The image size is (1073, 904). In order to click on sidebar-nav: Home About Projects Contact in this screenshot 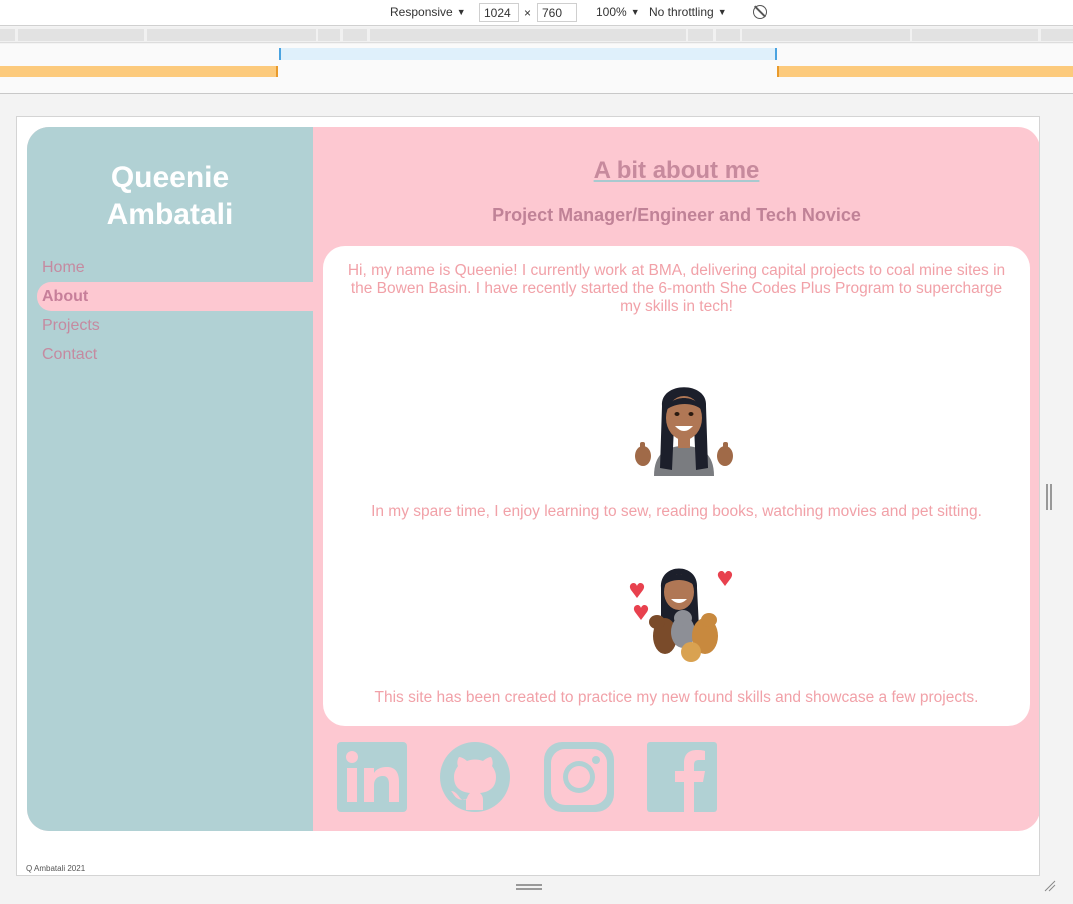, I will do `click(170, 311)`.